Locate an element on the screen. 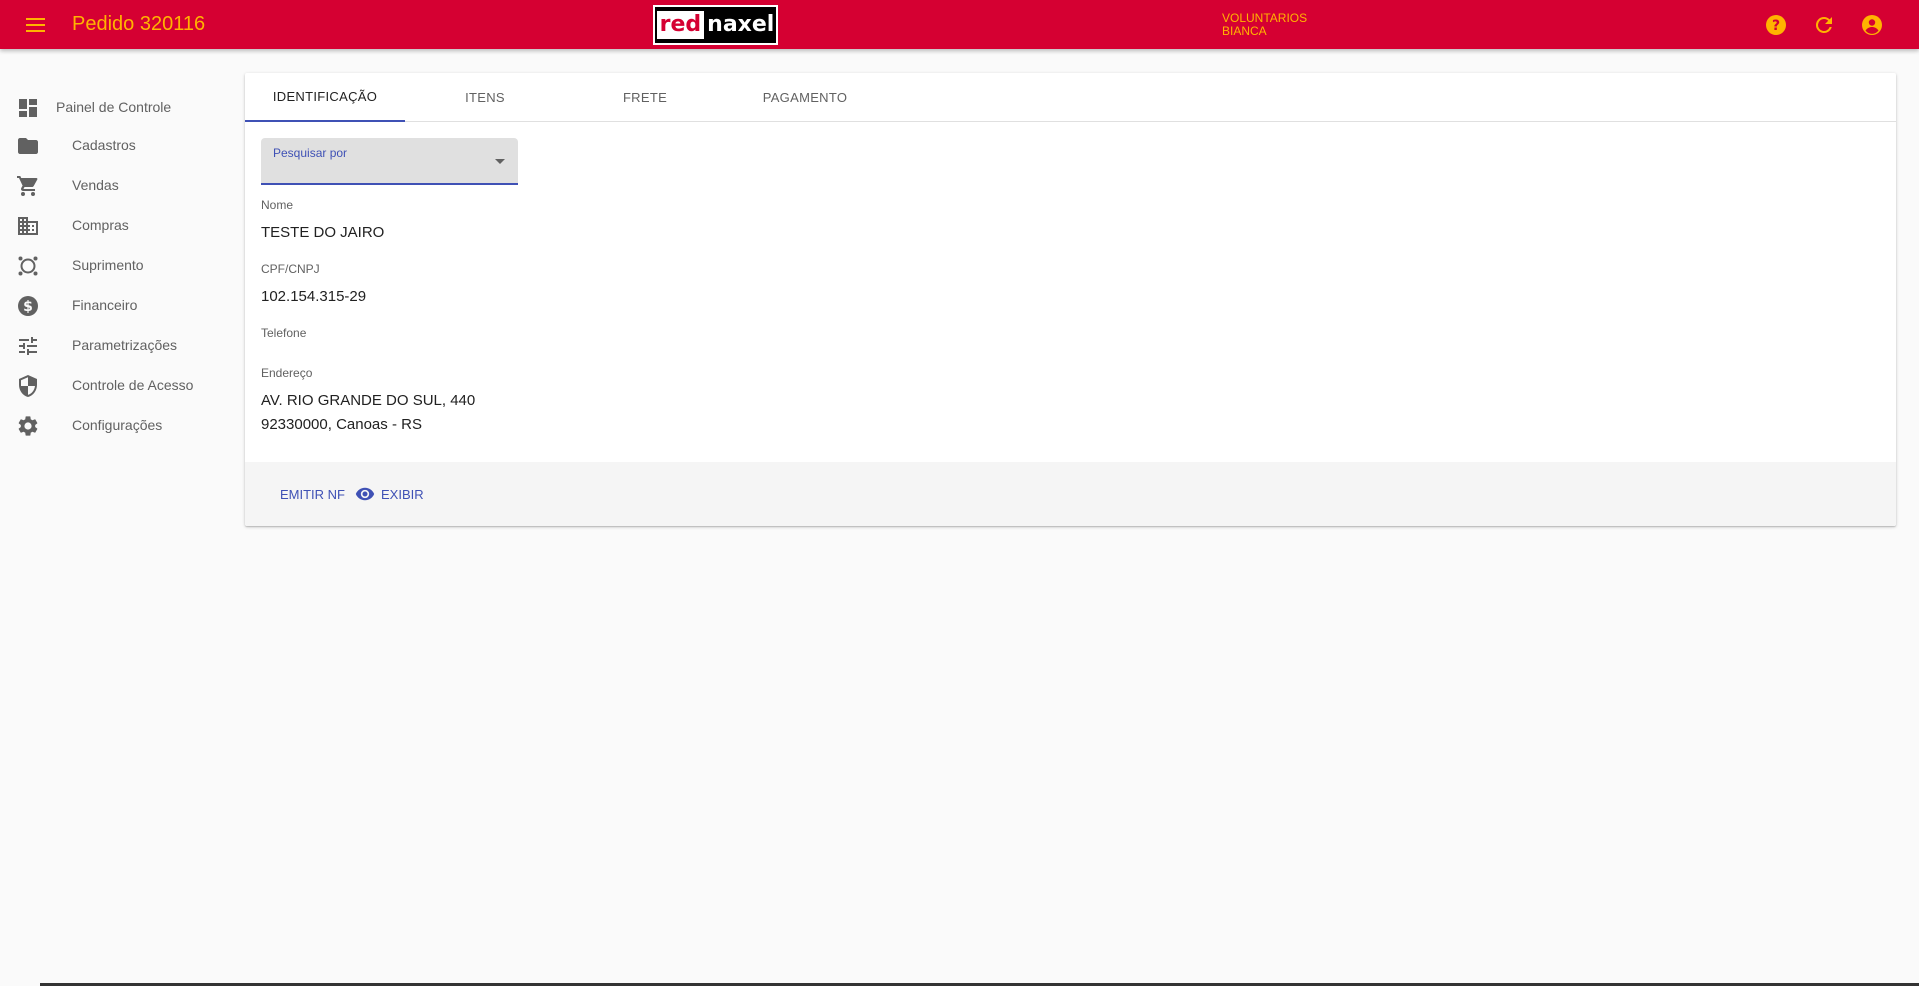  sidebar-item-cadastros: Cadastros is located at coordinates (122, 146).